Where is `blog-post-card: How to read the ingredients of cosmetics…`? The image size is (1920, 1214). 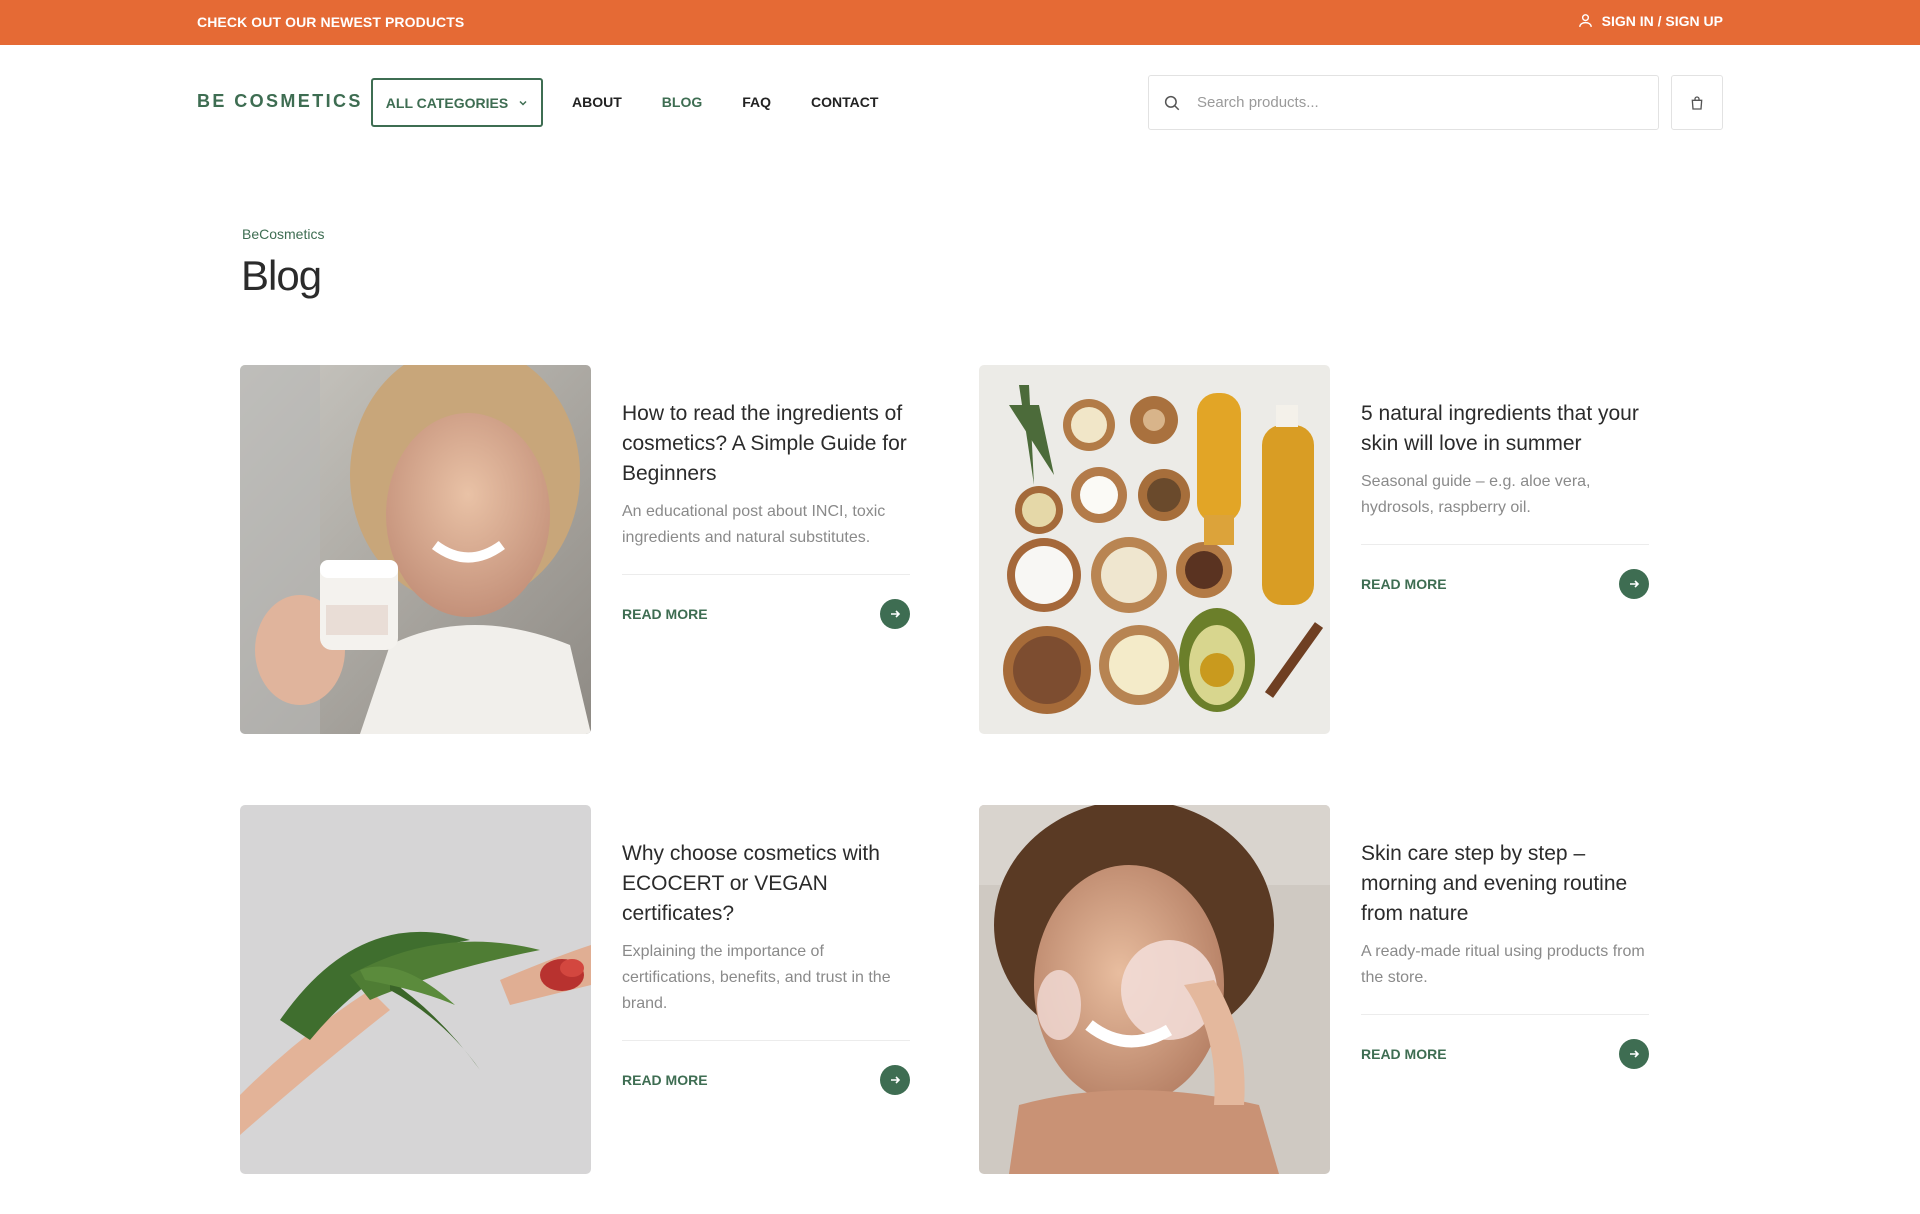
blog-post-card: How to read the ingredients of cosmetics… is located at coordinates (575, 550).